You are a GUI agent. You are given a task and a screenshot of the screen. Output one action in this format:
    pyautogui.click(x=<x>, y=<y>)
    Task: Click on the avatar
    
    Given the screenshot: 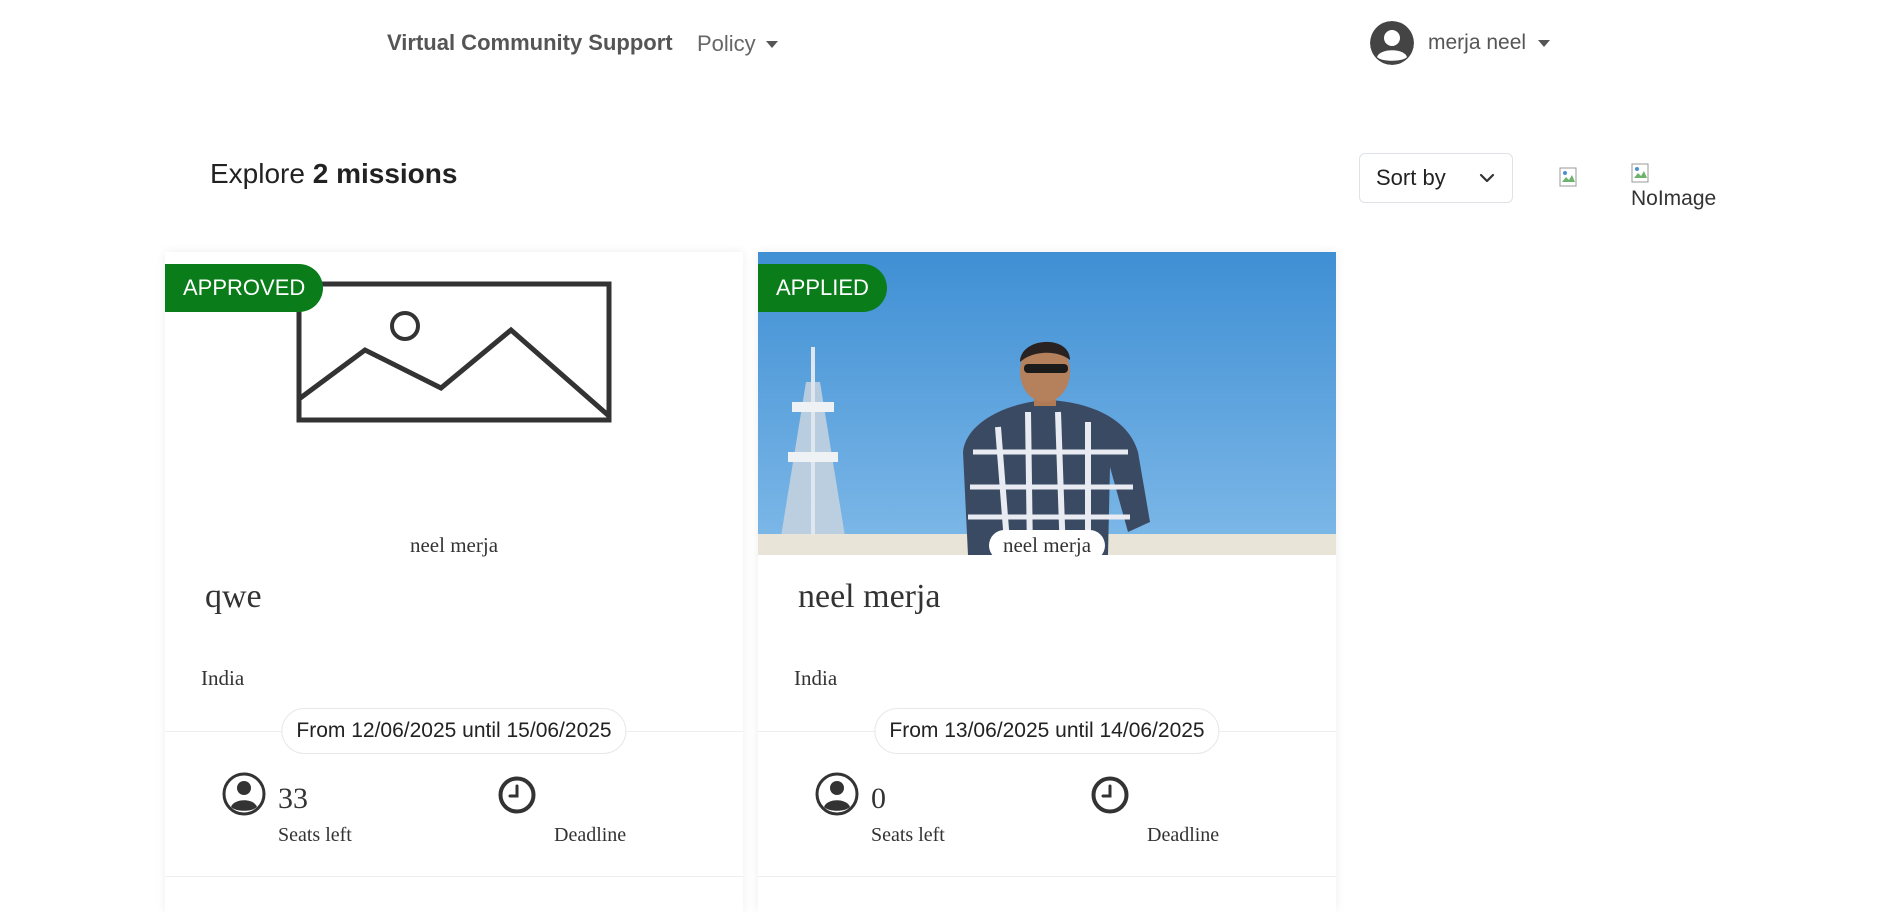 What is the action you would take?
    pyautogui.click(x=1392, y=43)
    